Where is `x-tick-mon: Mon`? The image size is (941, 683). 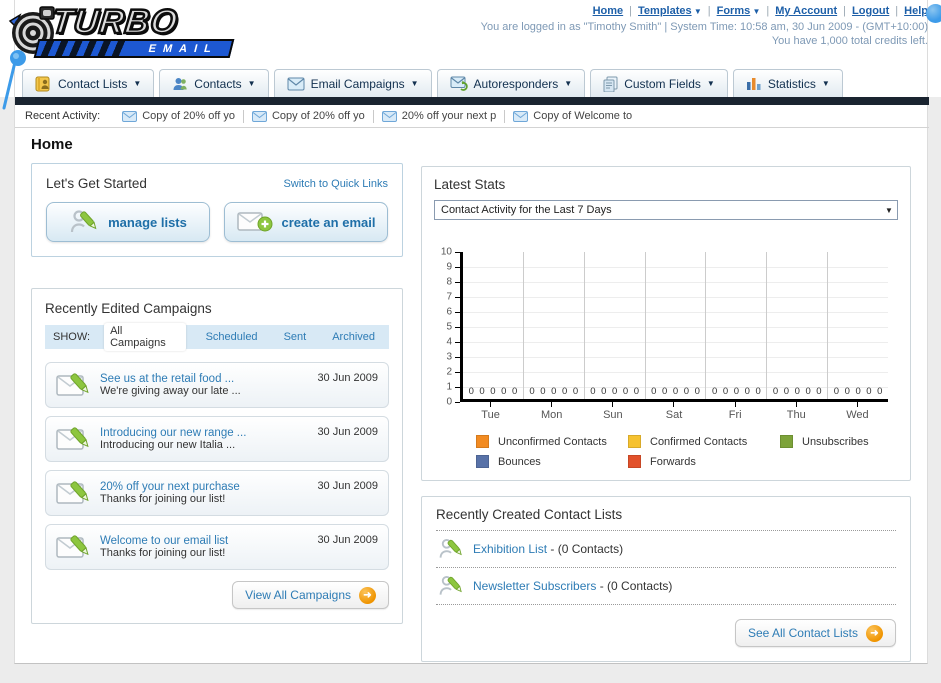
x-tick-mon: Mon is located at coordinates (551, 411).